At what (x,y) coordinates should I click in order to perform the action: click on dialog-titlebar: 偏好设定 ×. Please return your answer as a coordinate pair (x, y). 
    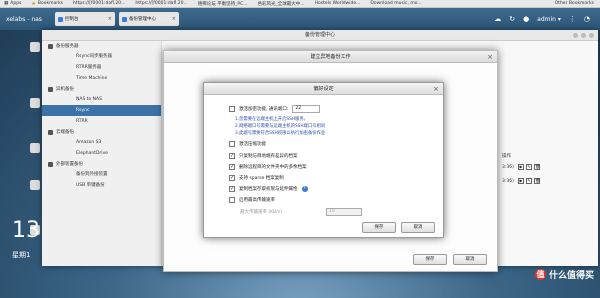
    Looking at the image, I should click on (323, 89).